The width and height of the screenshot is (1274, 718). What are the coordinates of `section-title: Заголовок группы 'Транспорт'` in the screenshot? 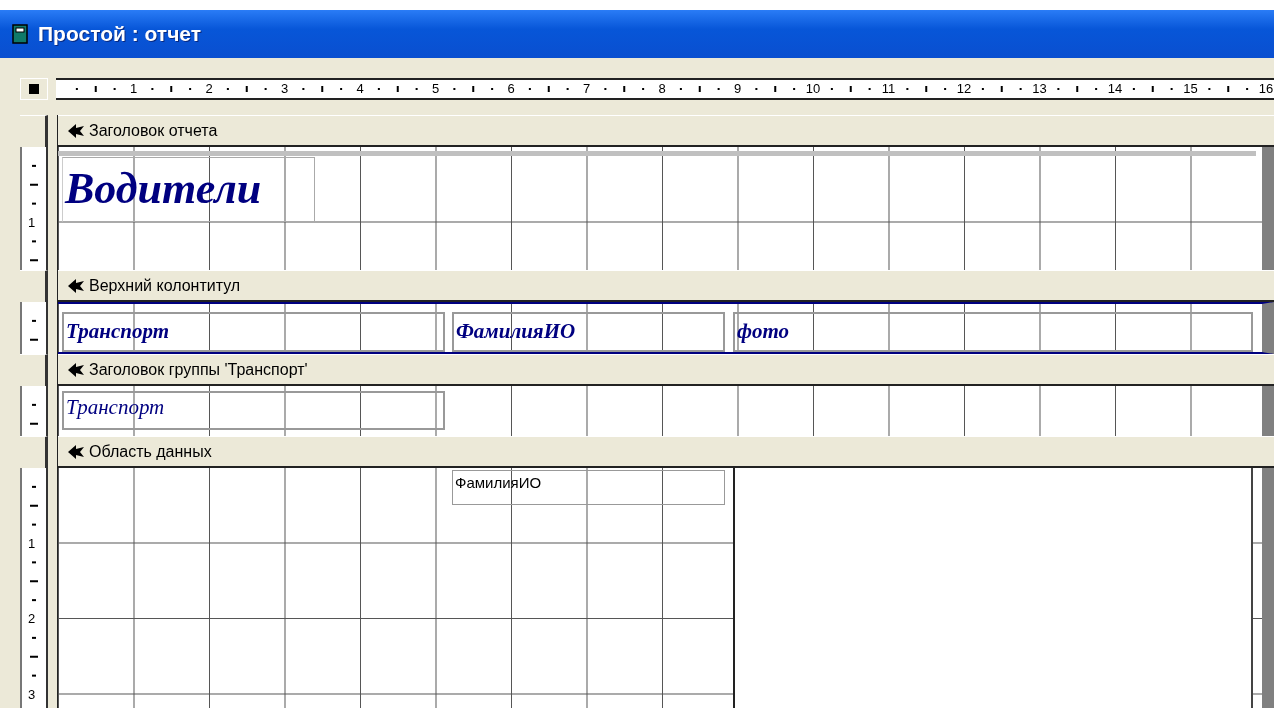 It's located at (198, 369).